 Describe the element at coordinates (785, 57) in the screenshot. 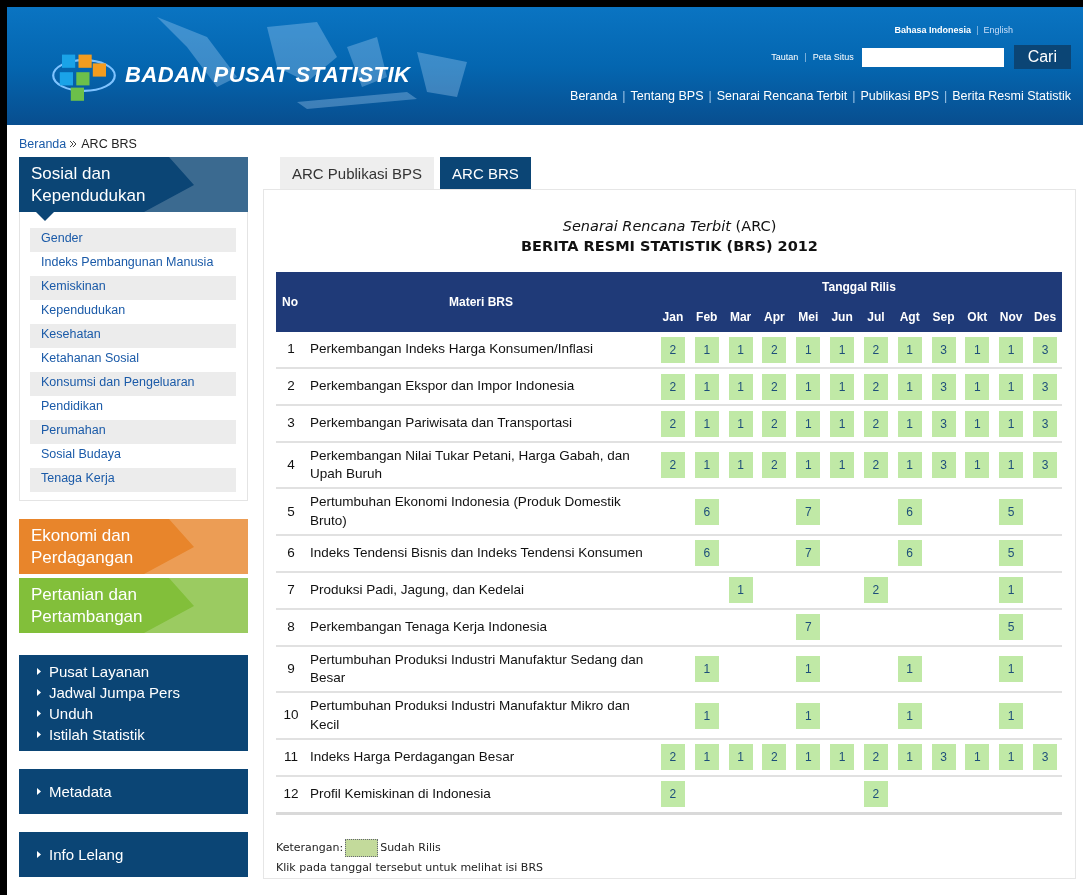

I see `utility-link: Tautan` at that location.